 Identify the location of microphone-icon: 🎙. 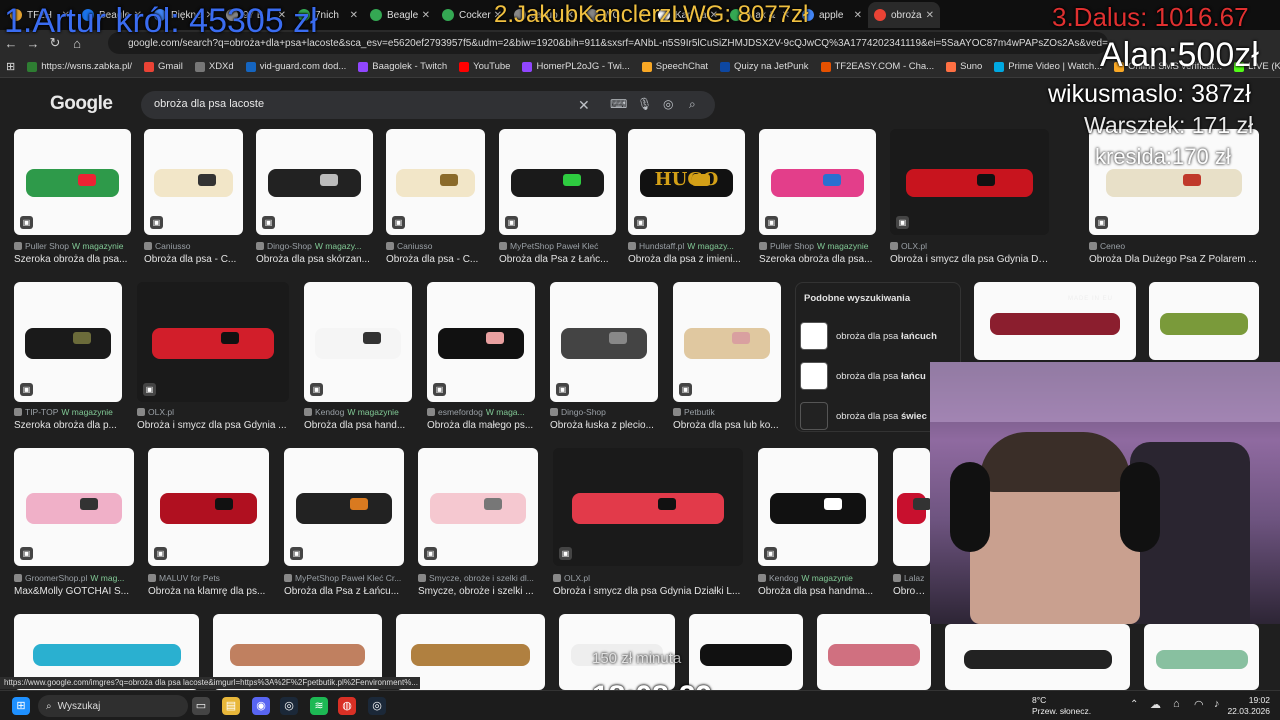
(644, 104).